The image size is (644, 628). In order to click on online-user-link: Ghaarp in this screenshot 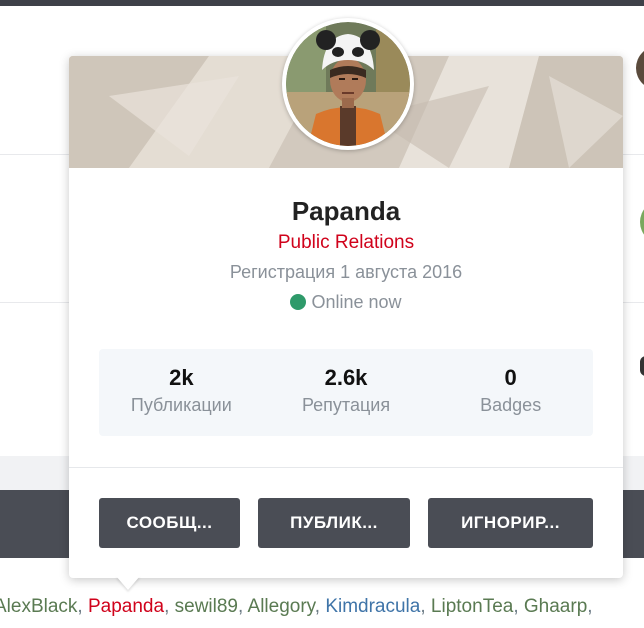, I will do `click(555, 606)`.